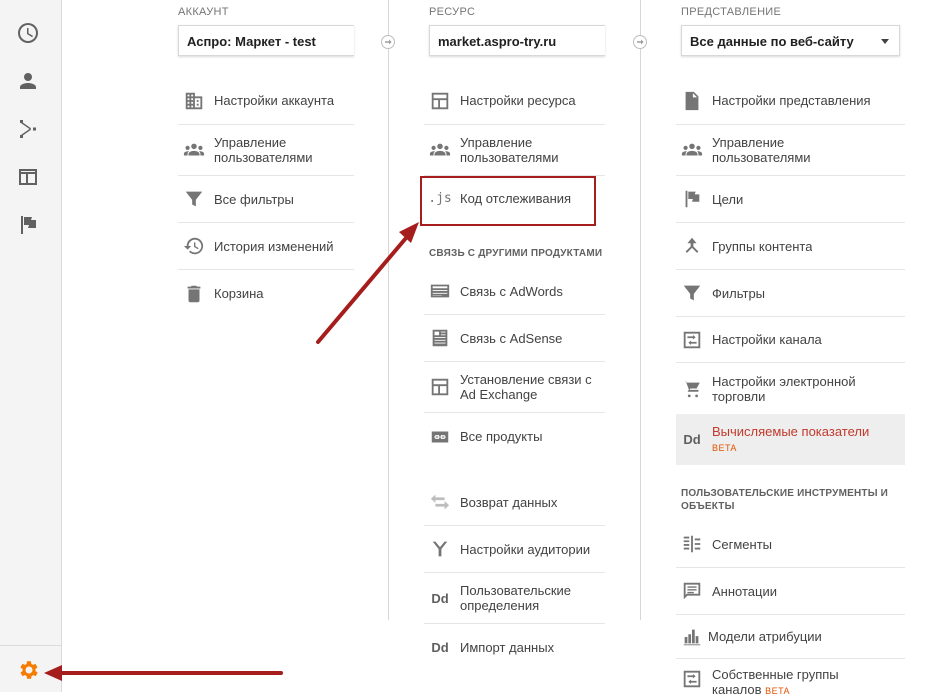 This screenshot has width=952, height=699. Describe the element at coordinates (765, 636) in the screenshot. I see `menu-item-label: Модели атрибуции` at that location.